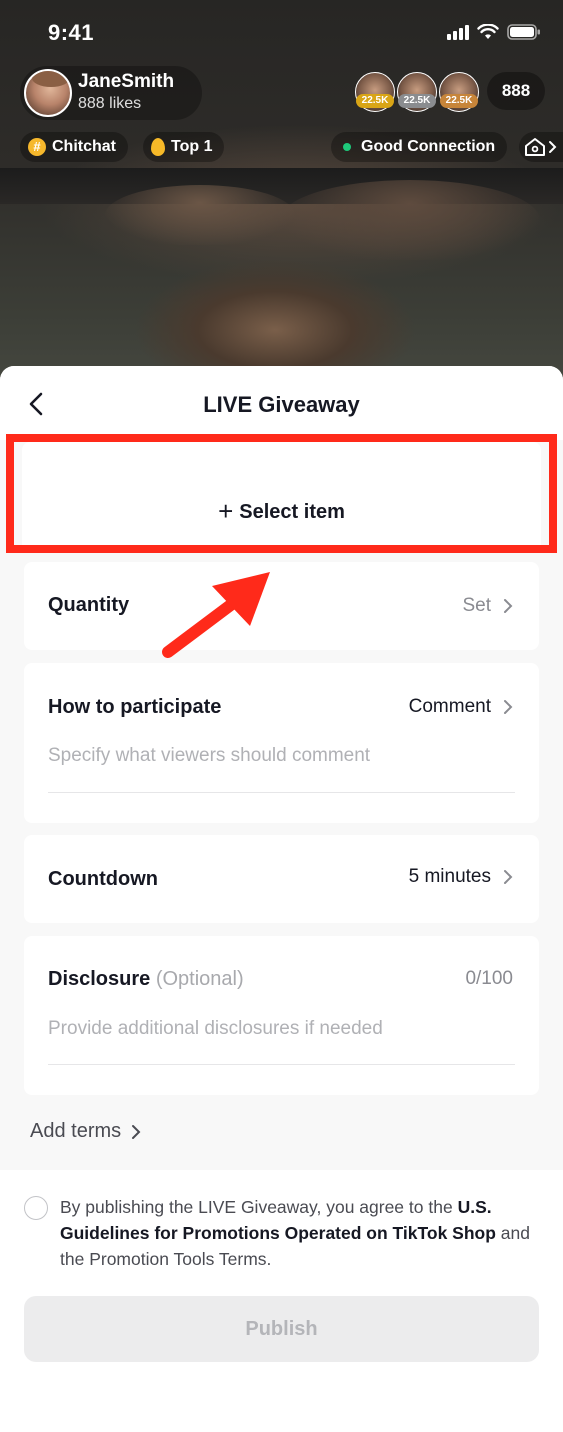  I want to click on explore-button, so click(541, 147).